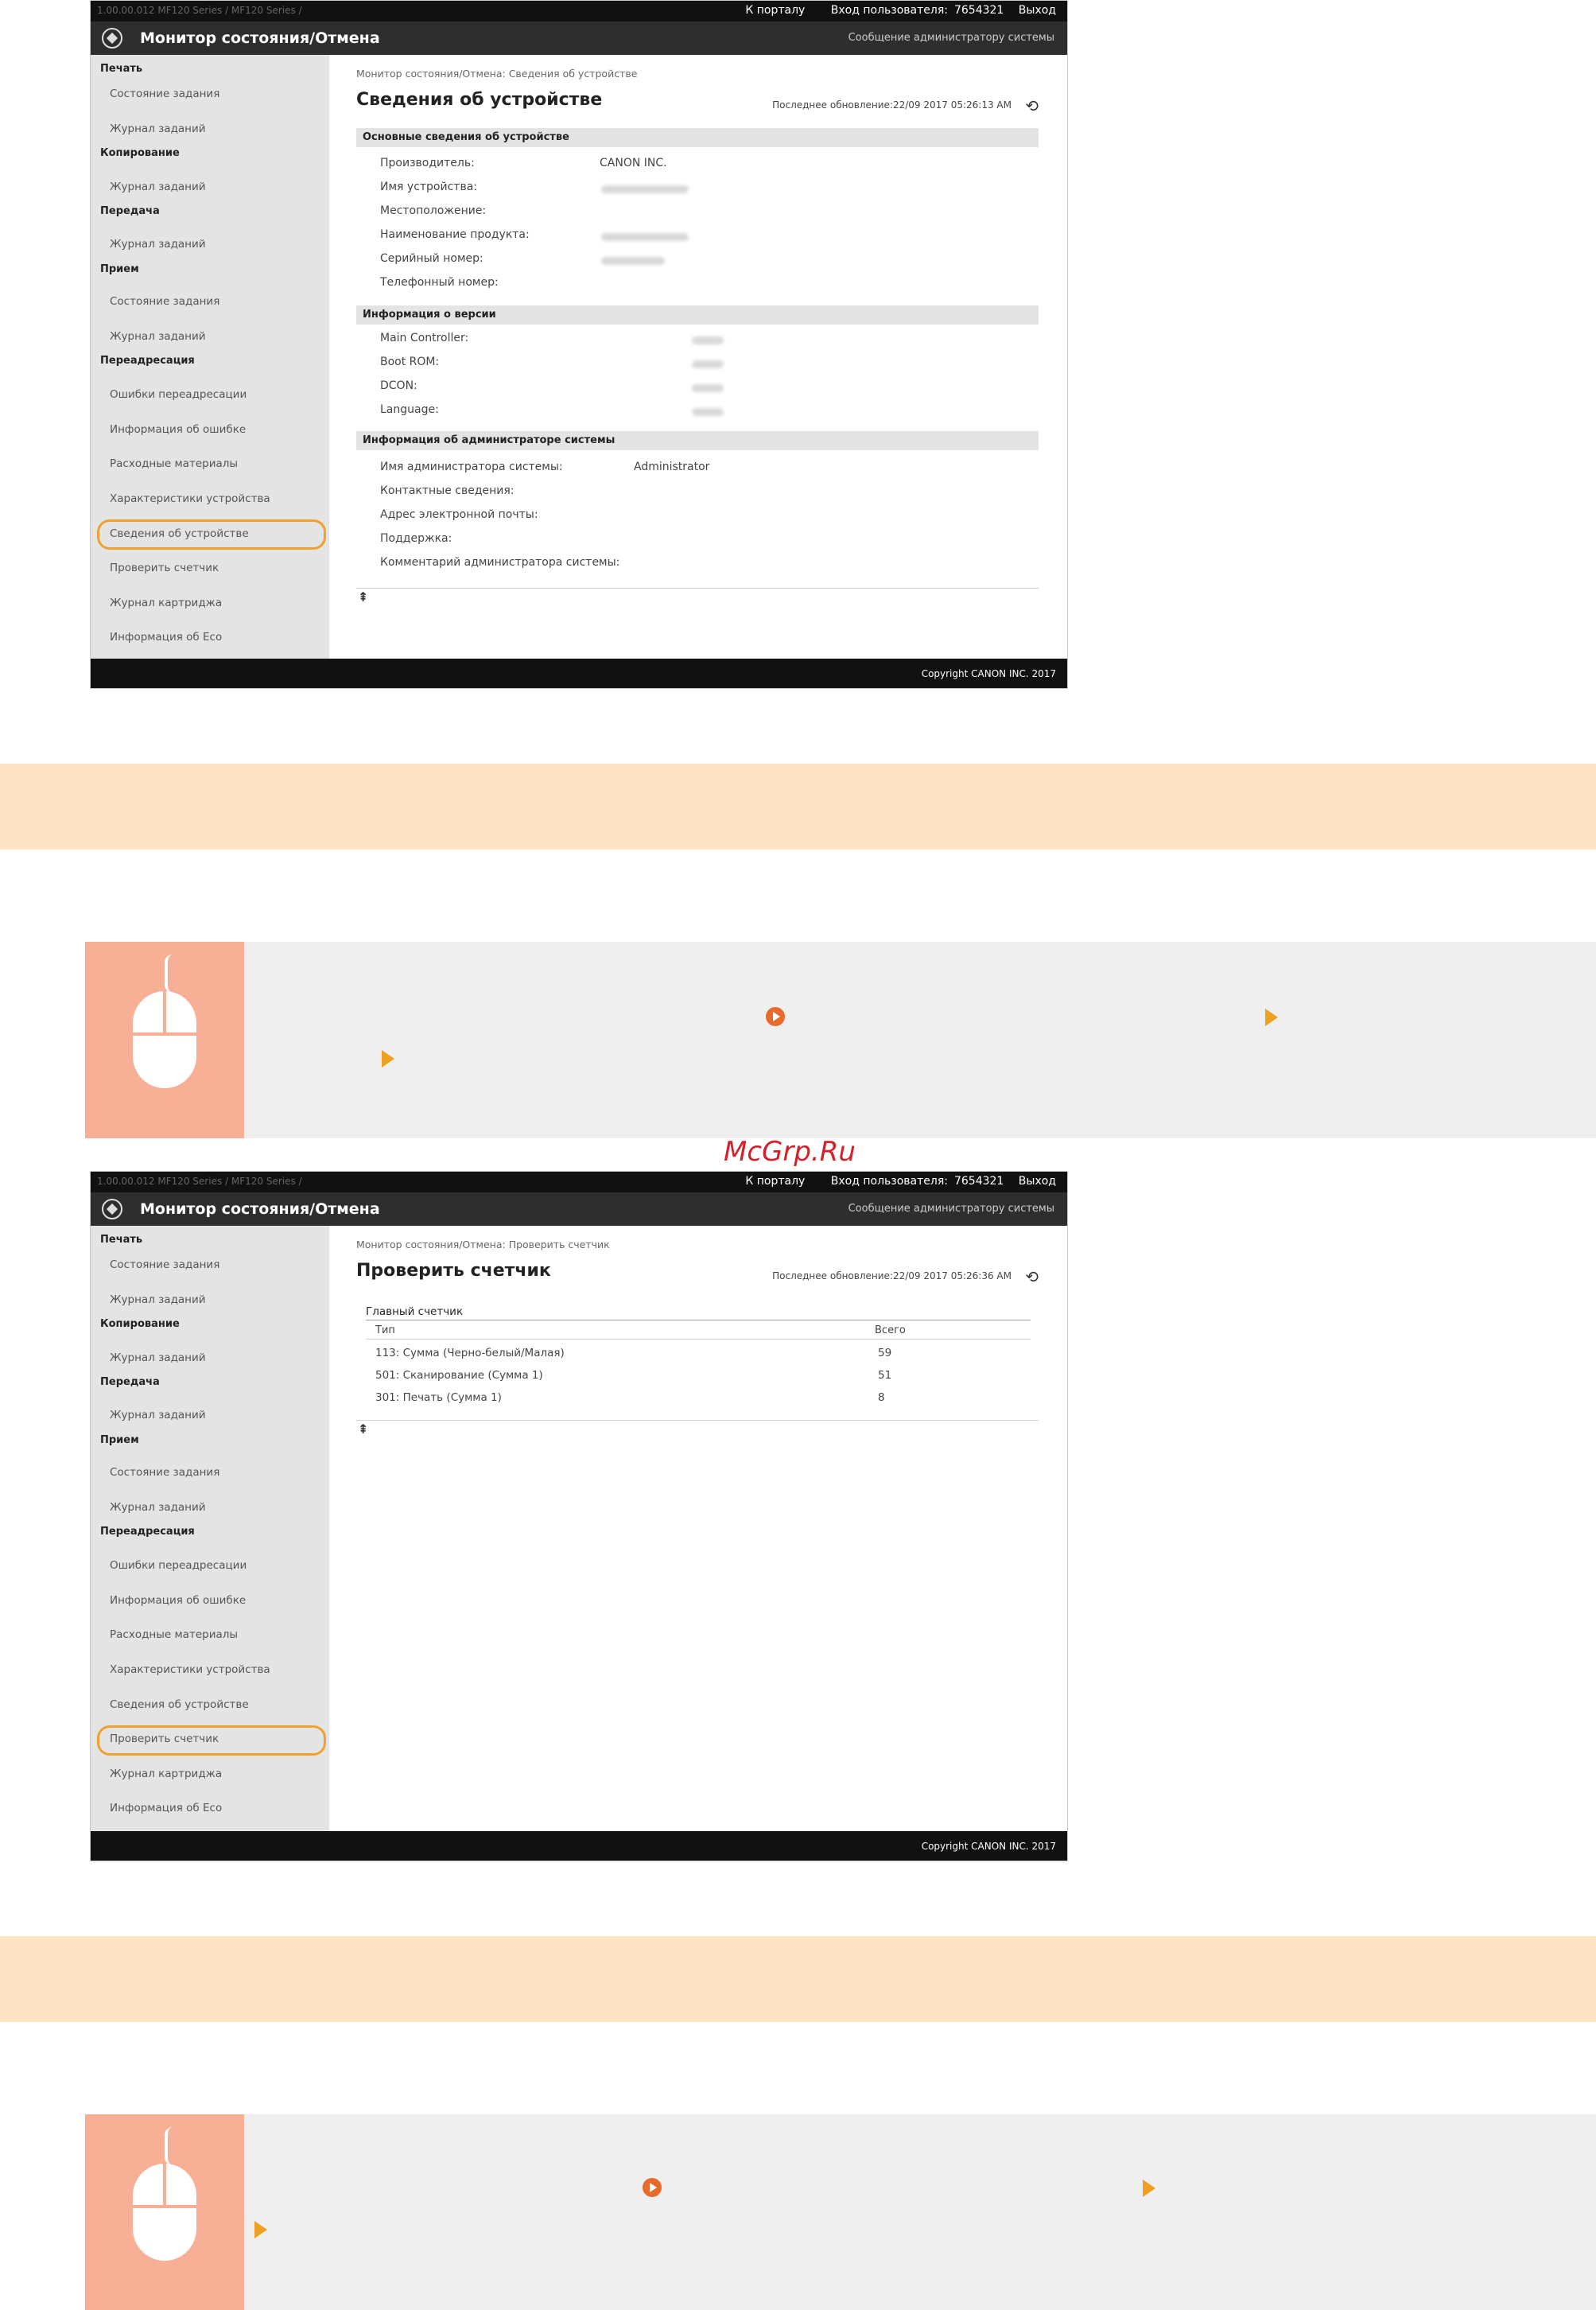 This screenshot has height=2310, width=1596. Describe the element at coordinates (698, 137) in the screenshot. I see `section-basic-info: Основные сведения об устройстве` at that location.